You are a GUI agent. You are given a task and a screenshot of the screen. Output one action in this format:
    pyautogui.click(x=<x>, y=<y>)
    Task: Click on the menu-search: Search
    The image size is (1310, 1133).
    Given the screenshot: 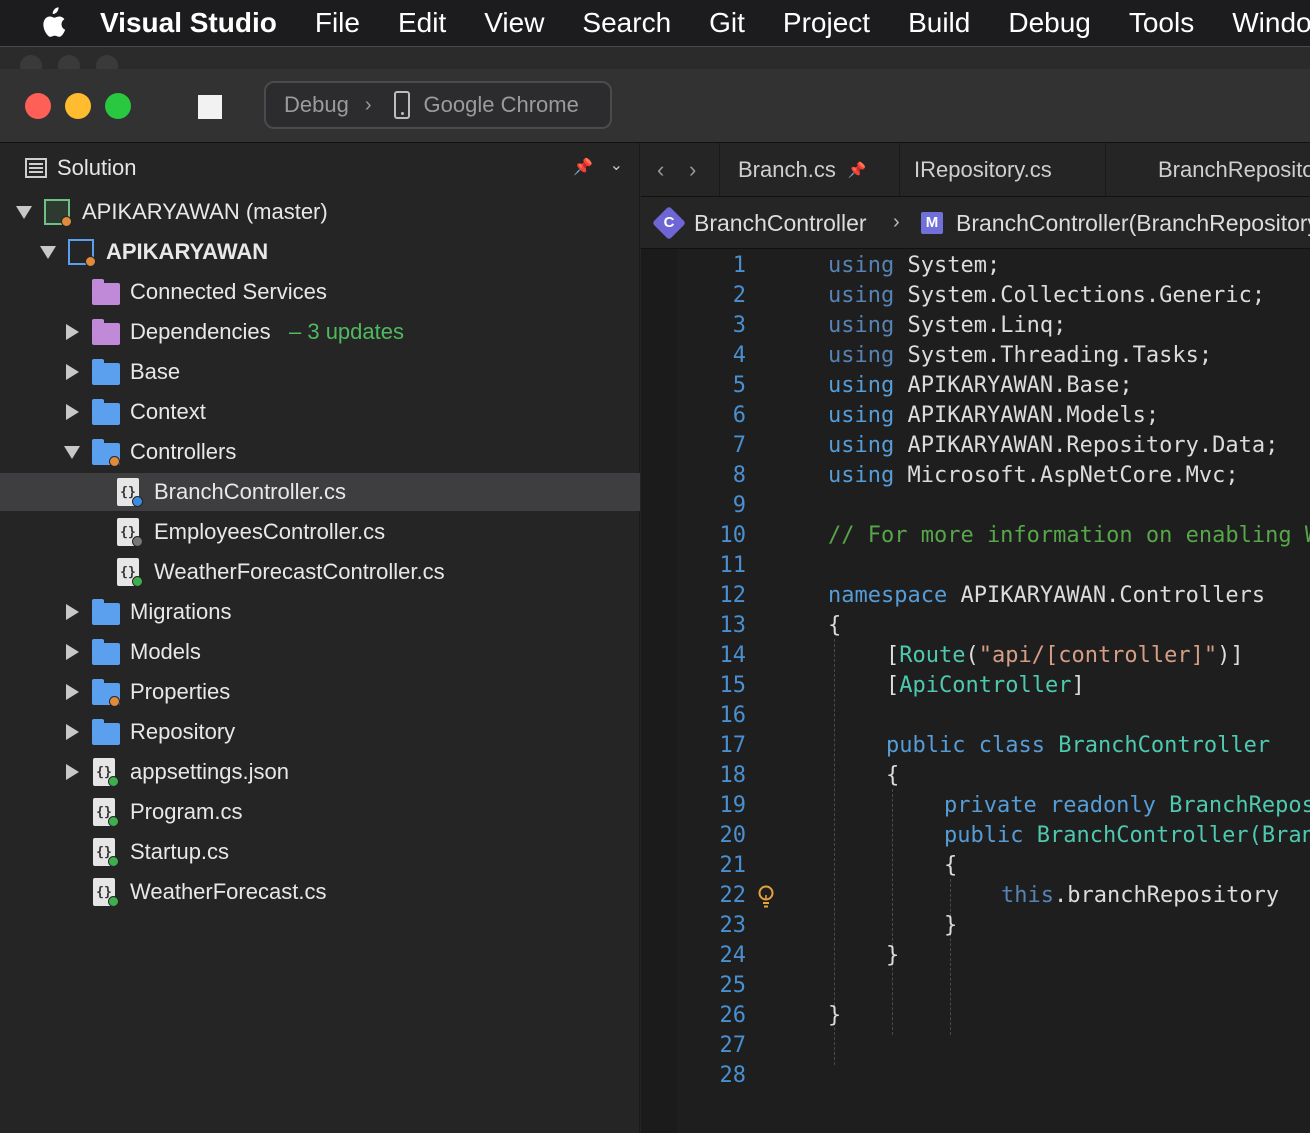 What is the action you would take?
    pyautogui.click(x=626, y=23)
    